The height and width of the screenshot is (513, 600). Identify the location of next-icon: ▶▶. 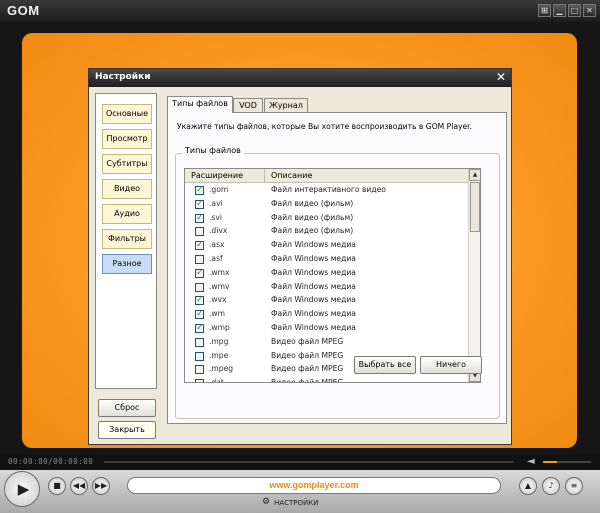
(101, 485).